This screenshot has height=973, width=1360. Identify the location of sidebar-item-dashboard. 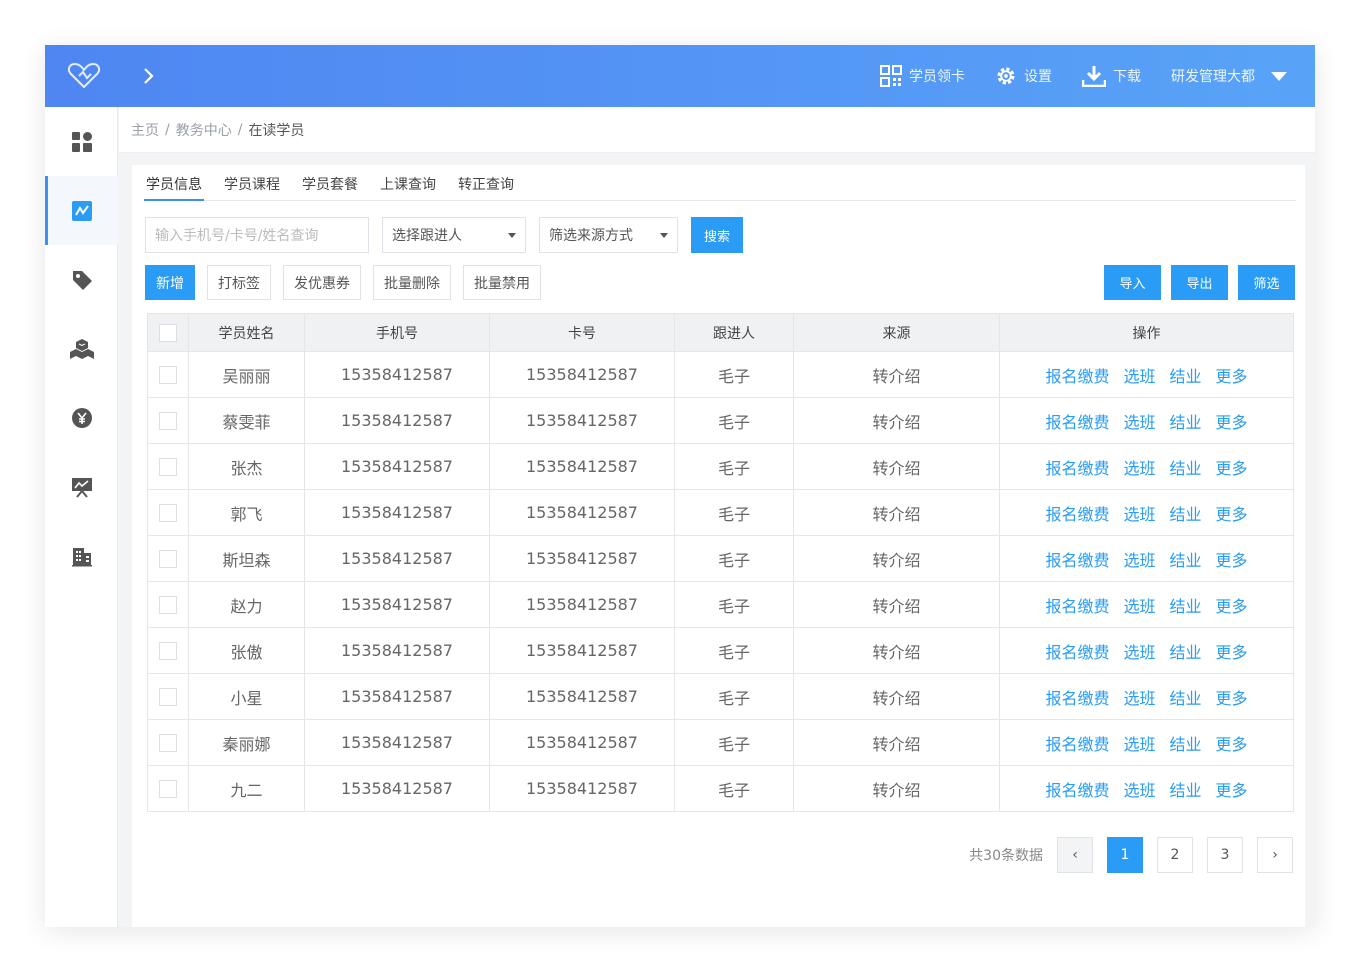
(81, 141).